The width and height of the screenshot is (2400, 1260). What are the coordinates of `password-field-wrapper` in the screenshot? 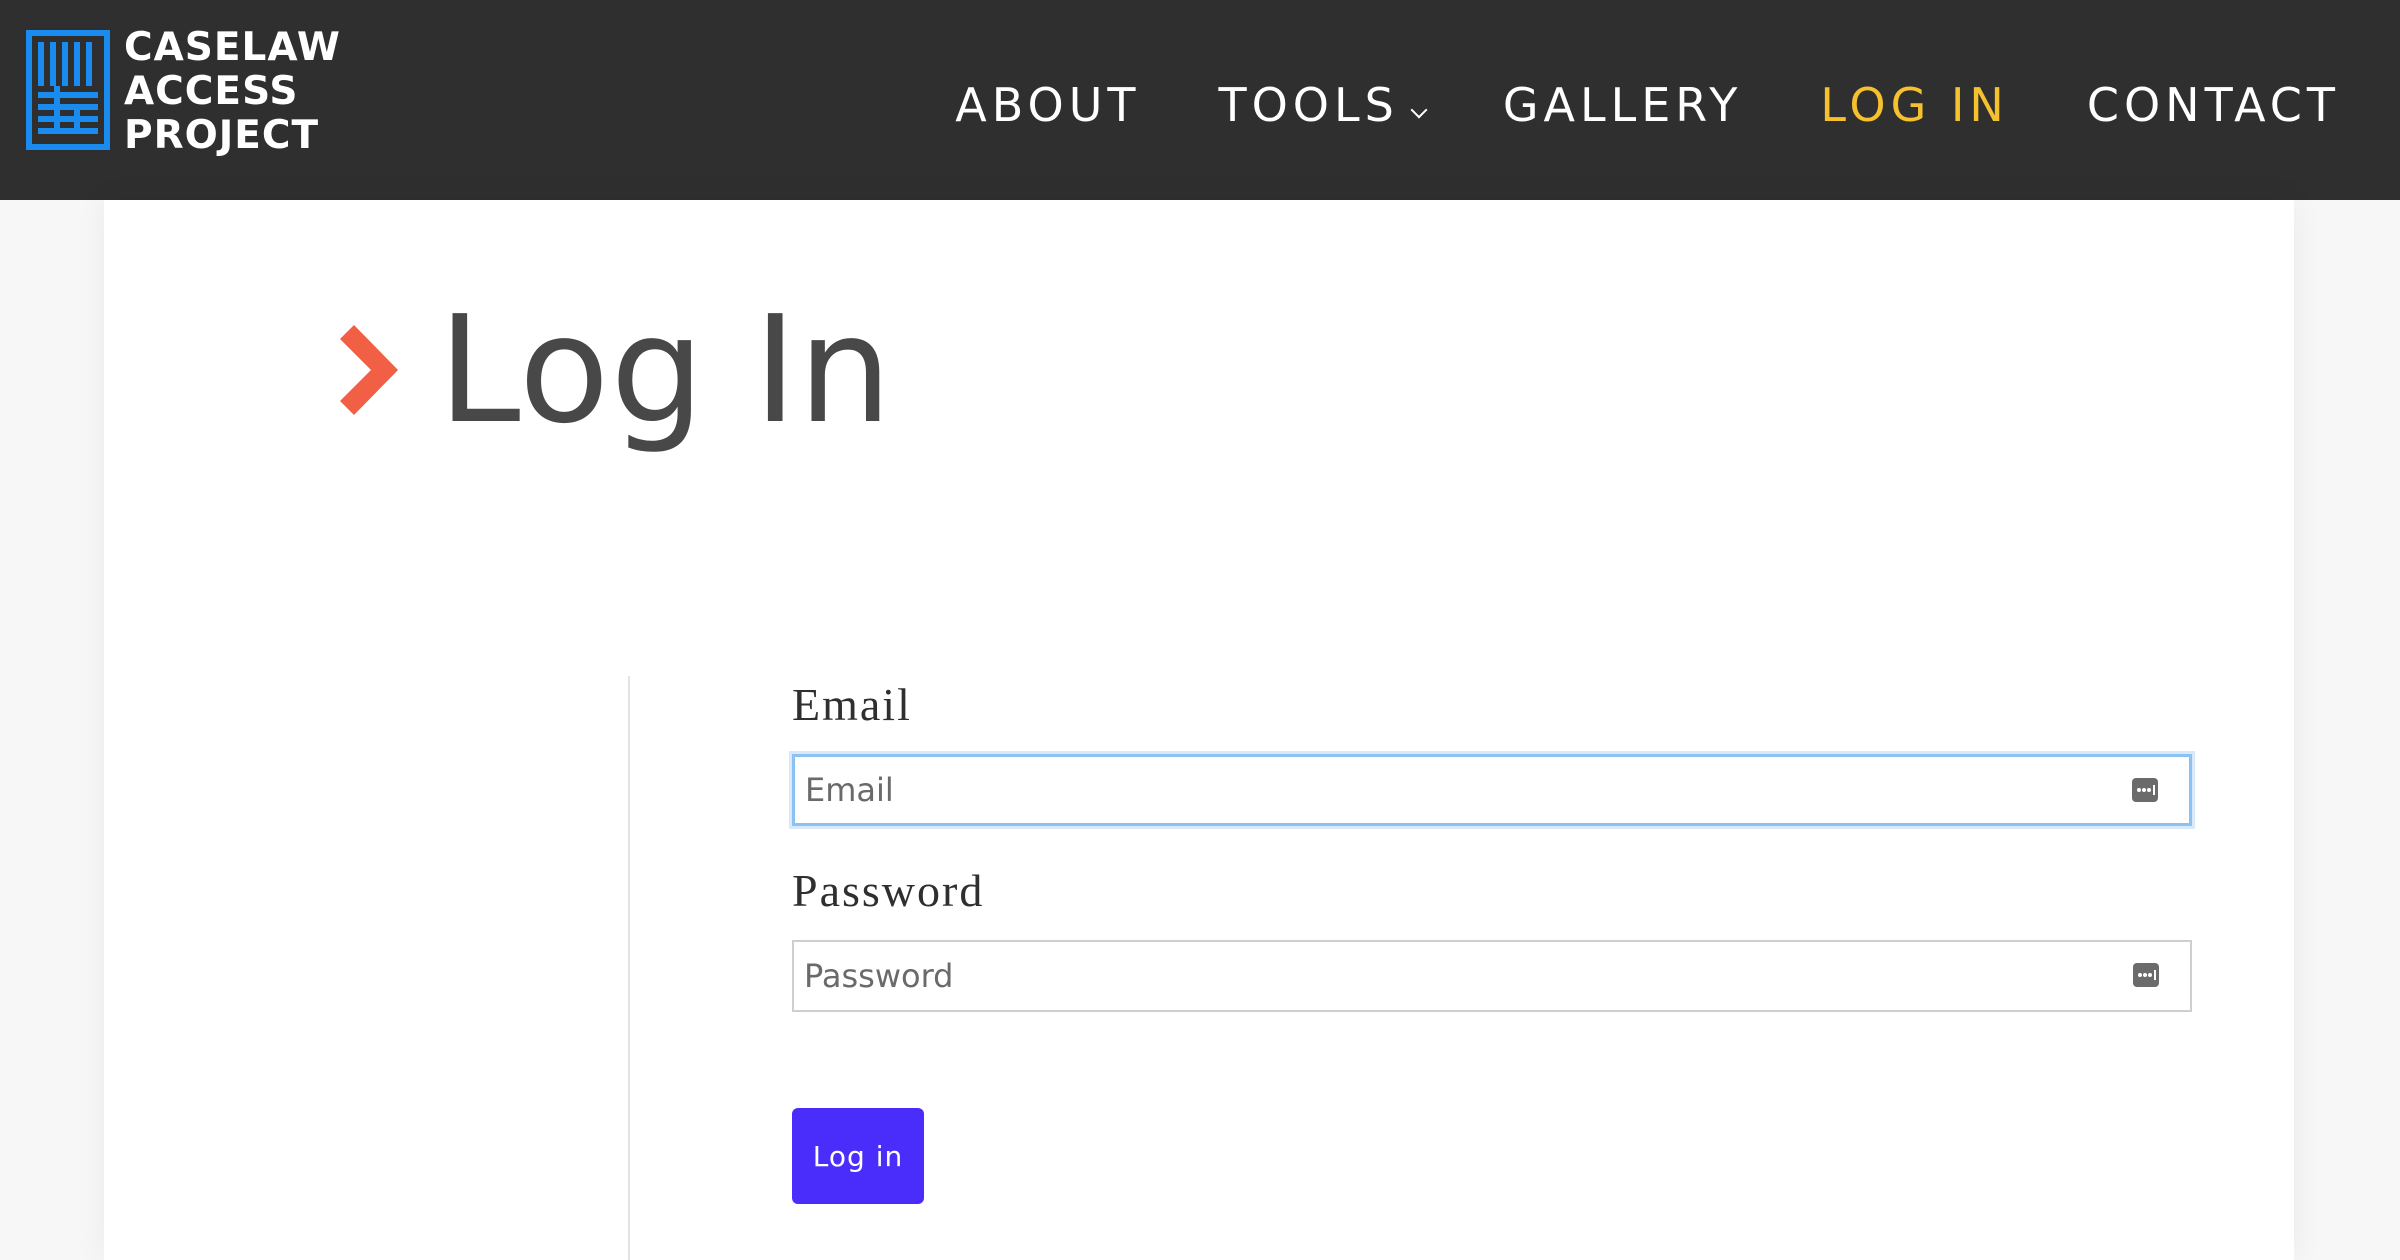 It's located at (1492, 976).